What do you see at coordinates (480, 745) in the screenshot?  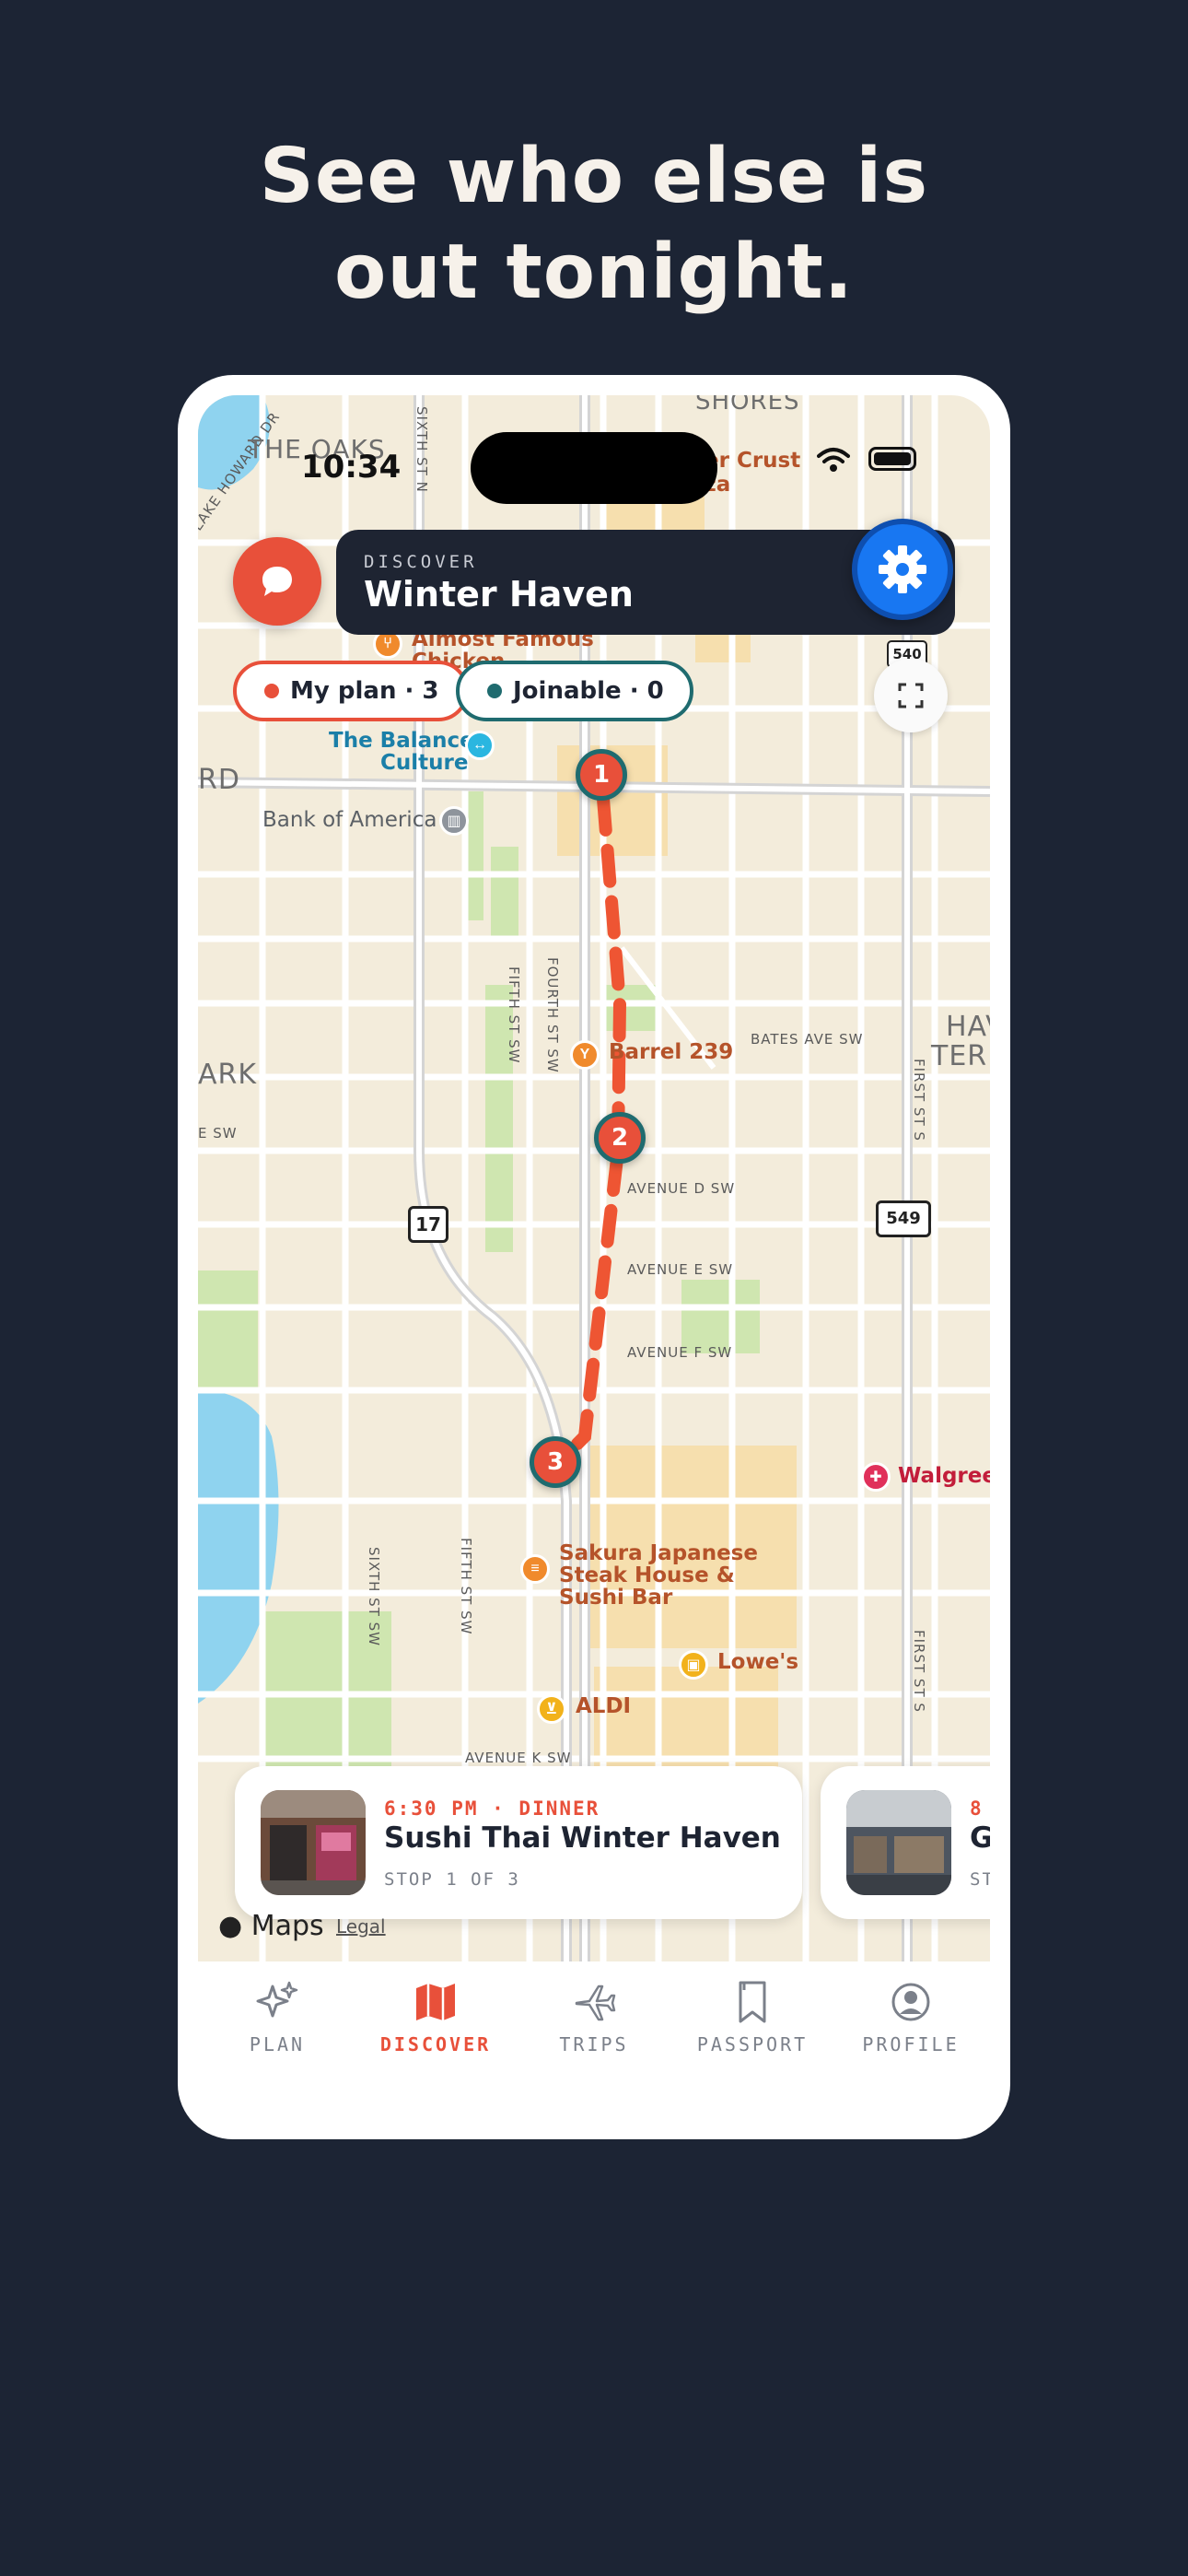 I see `fitness-pin-icon: ↔` at bounding box center [480, 745].